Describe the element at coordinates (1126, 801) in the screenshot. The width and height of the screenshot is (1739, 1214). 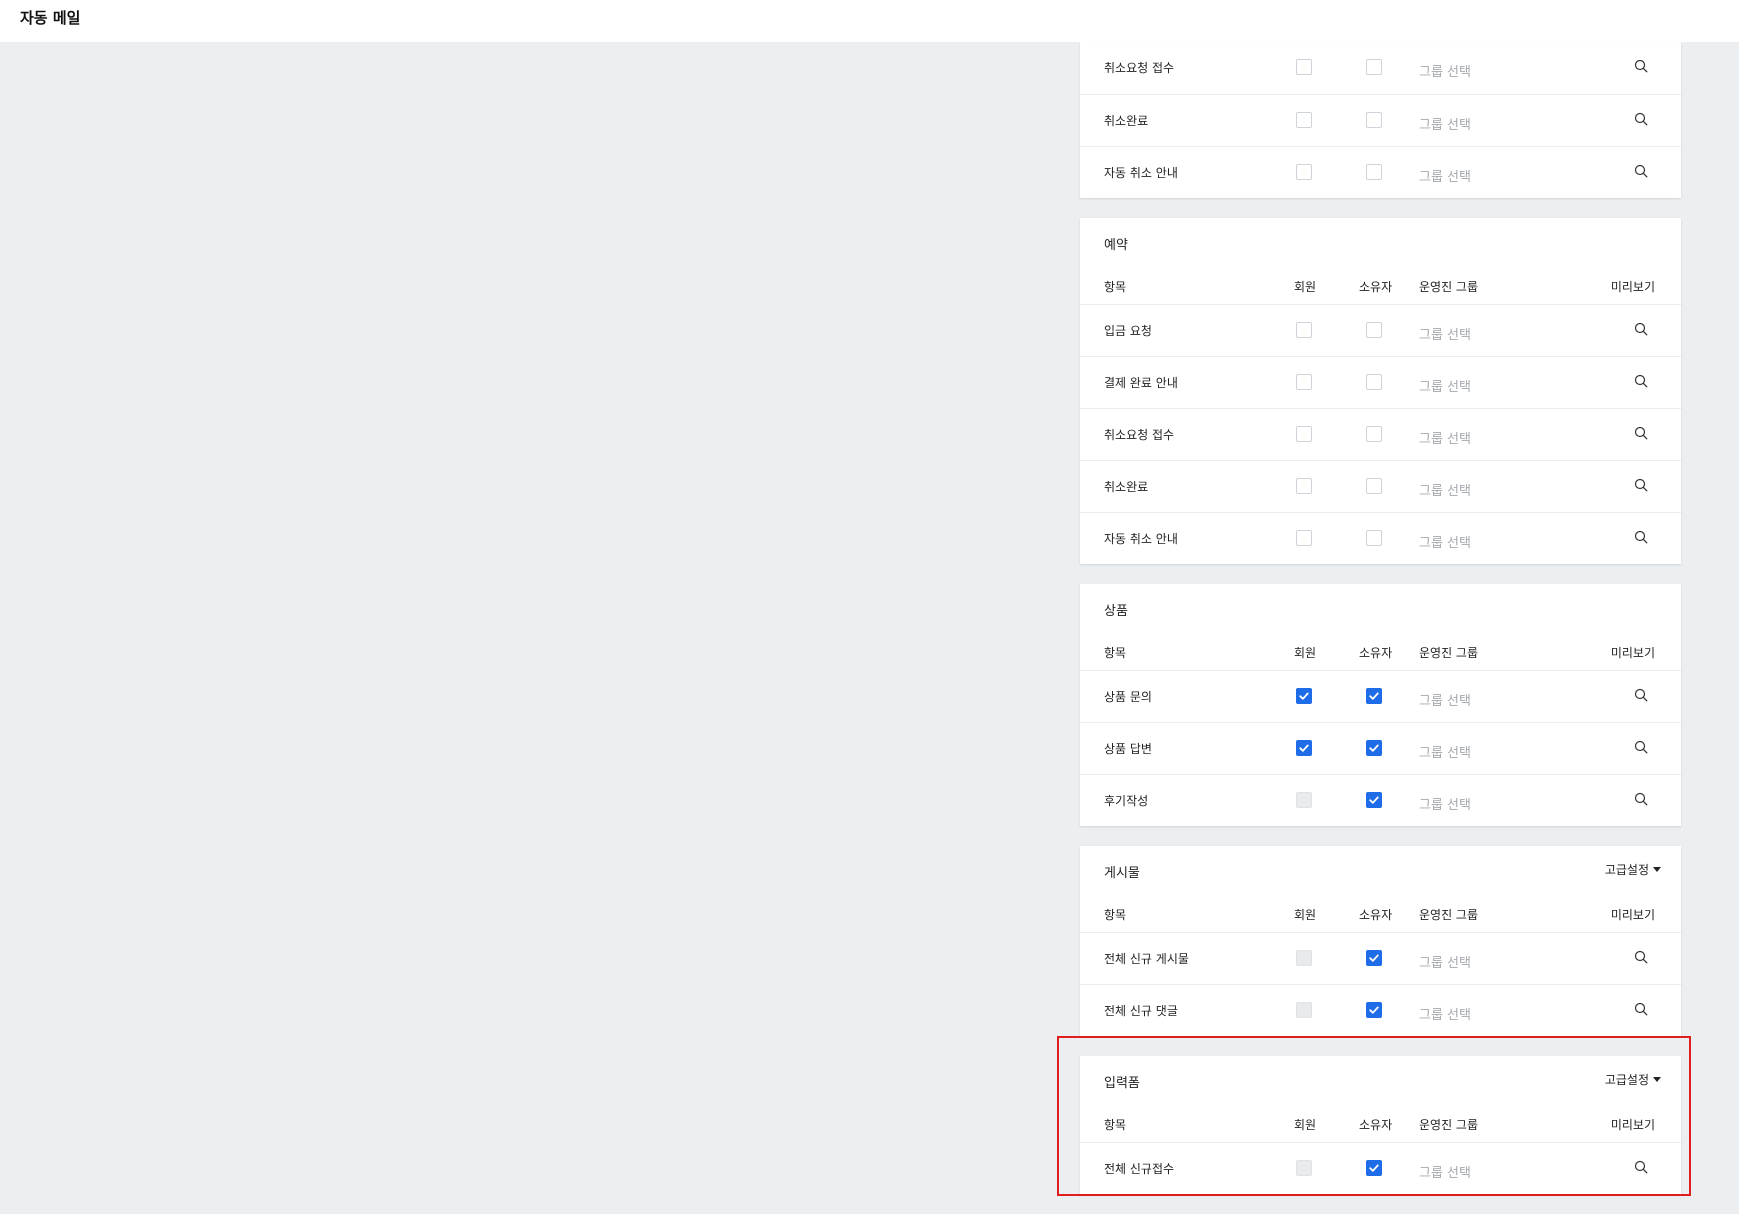
I see `row-label: 후기작성` at that location.